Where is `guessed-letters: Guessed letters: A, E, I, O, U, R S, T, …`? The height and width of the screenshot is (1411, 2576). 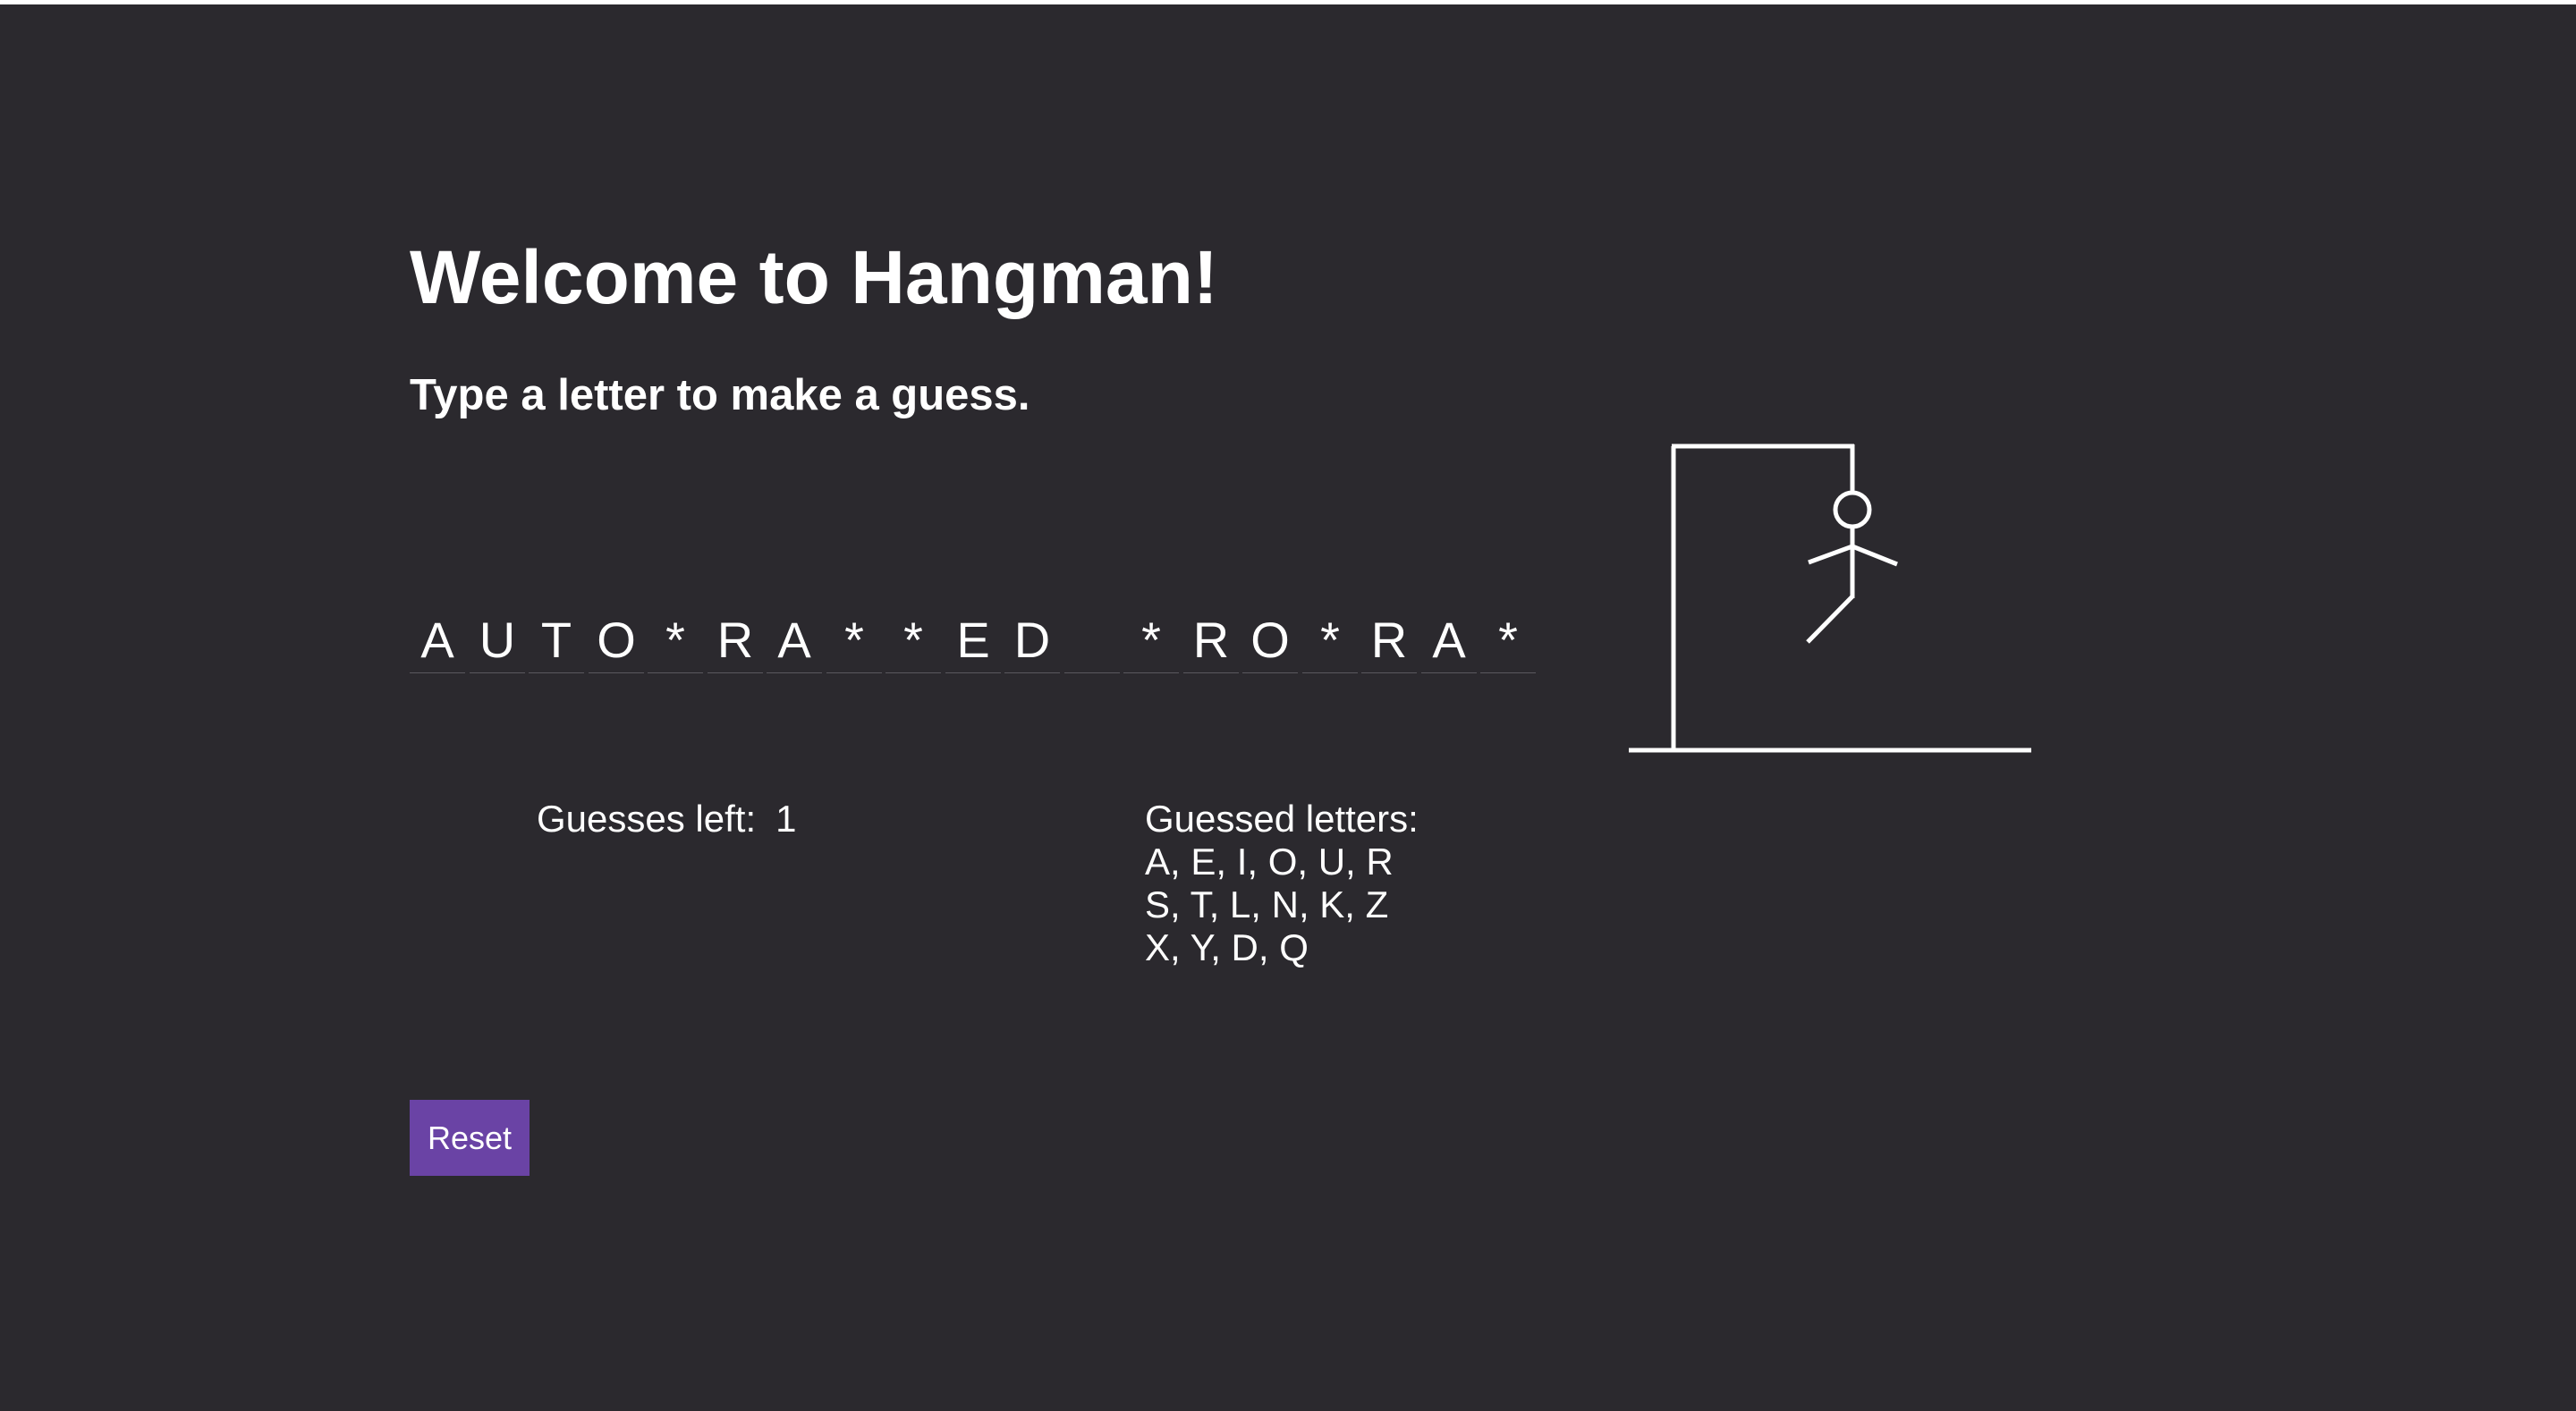 guessed-letters: Guessed letters: A, E, I, O, U, R S, T, … is located at coordinates (1282, 884).